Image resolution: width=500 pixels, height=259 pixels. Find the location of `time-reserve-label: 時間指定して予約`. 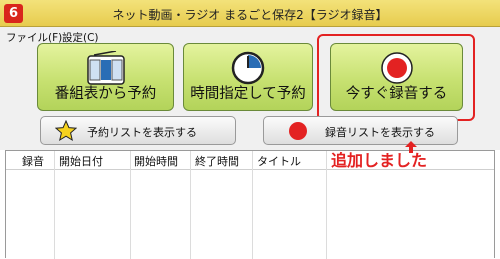

time-reserve-label: 時間指定して予約 is located at coordinates (248, 94).